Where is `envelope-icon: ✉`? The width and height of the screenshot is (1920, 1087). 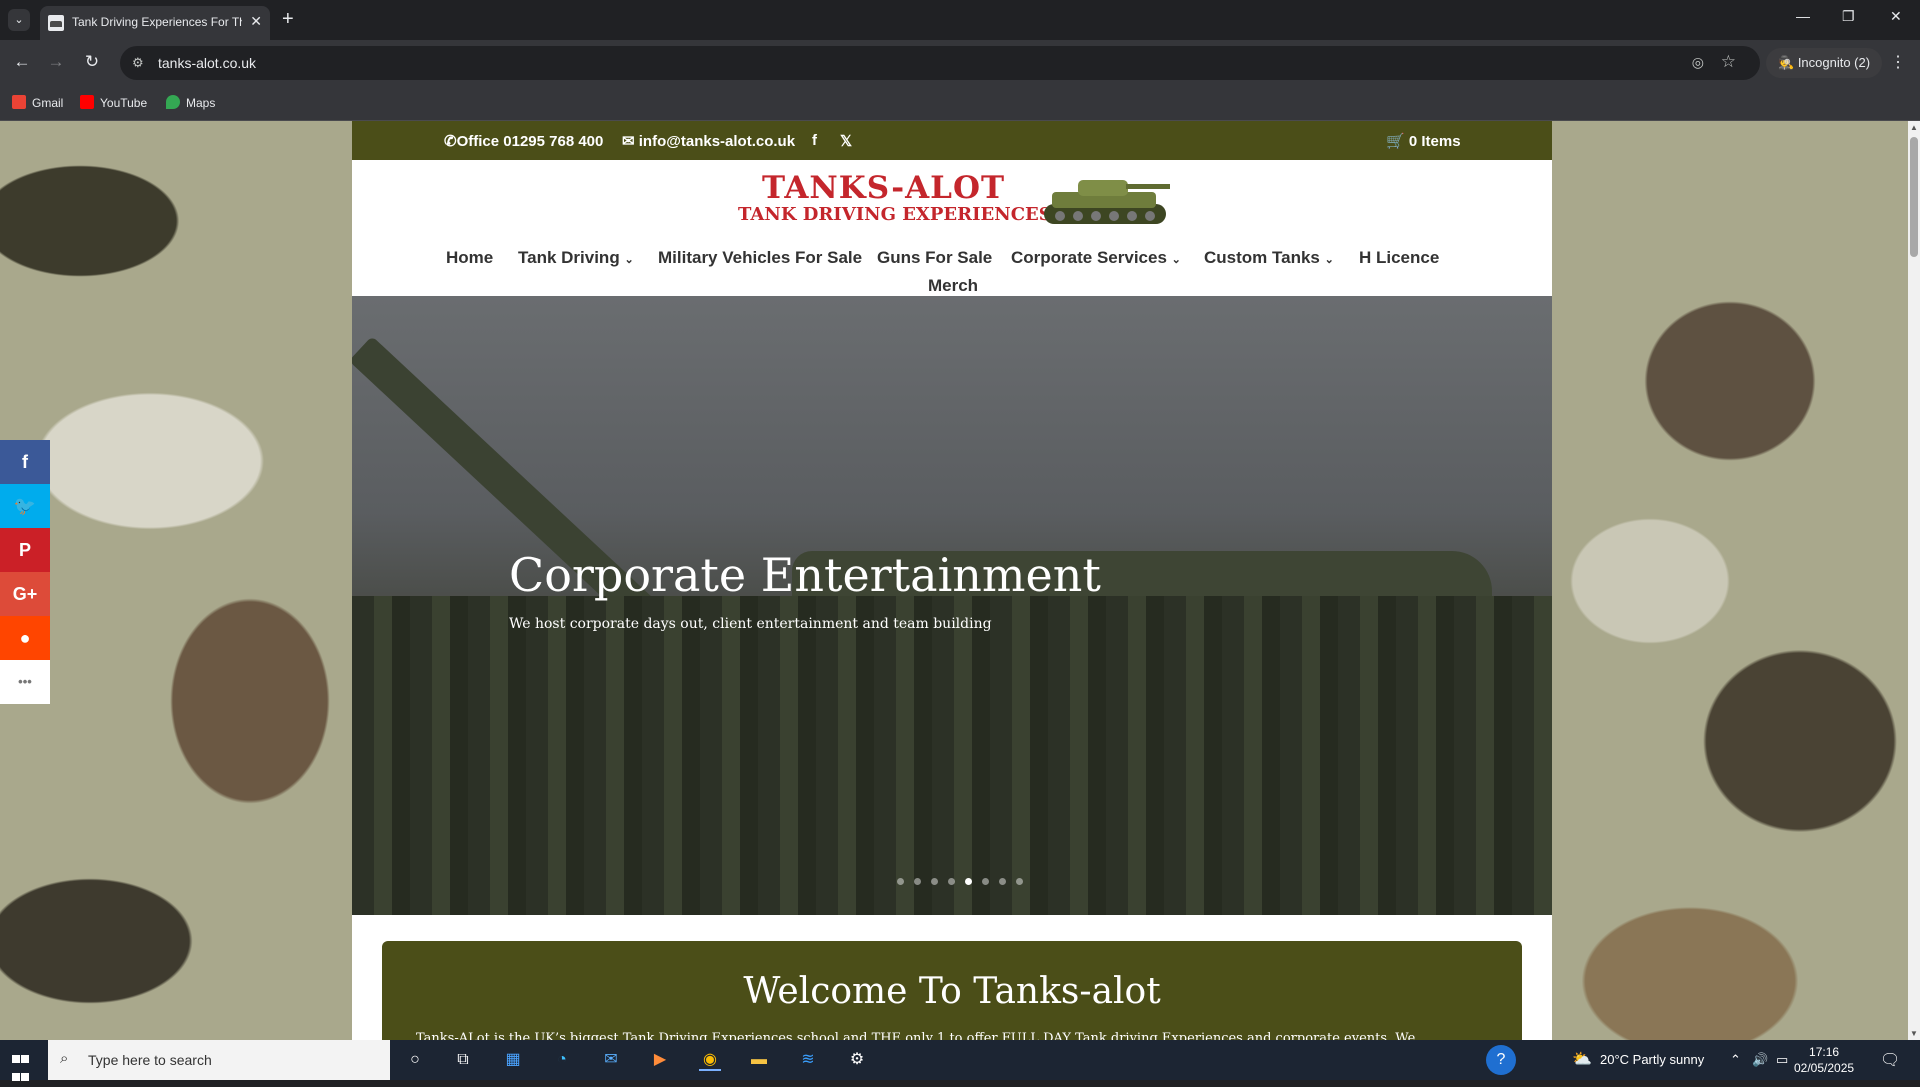
envelope-icon: ✉ is located at coordinates (630, 141).